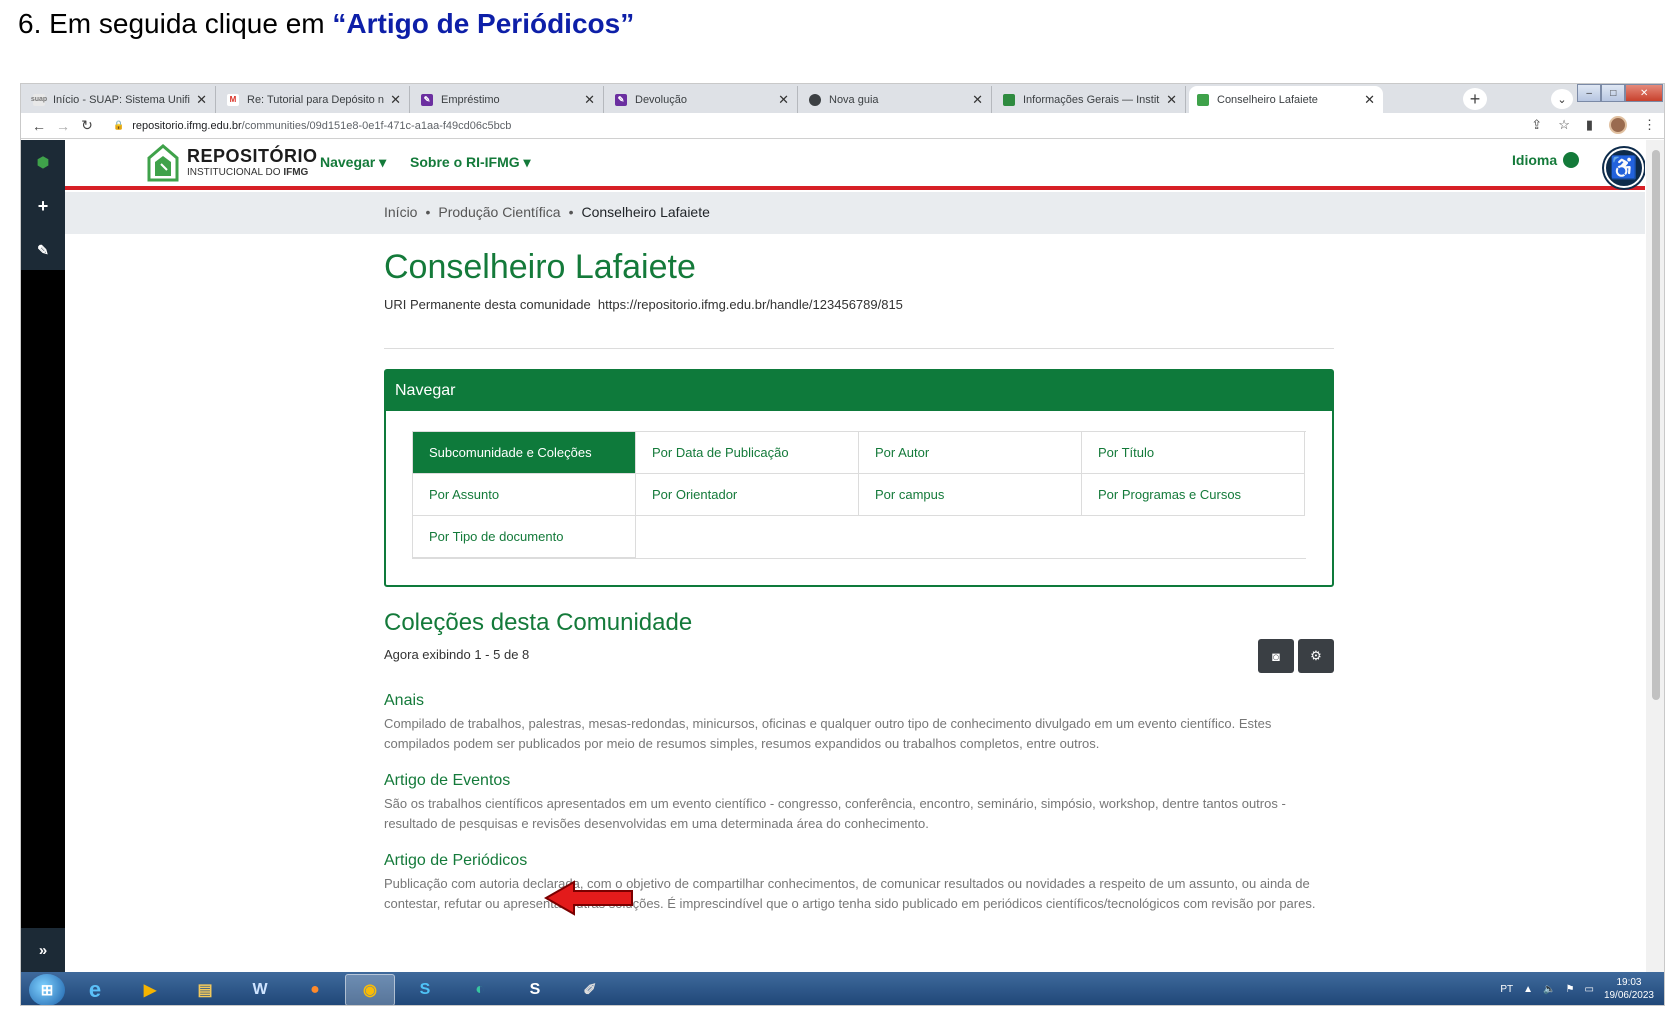 This screenshot has width=1675, height=1021. Describe the element at coordinates (400, 212) in the screenshot. I see `breadcrumb-home: Início` at that location.